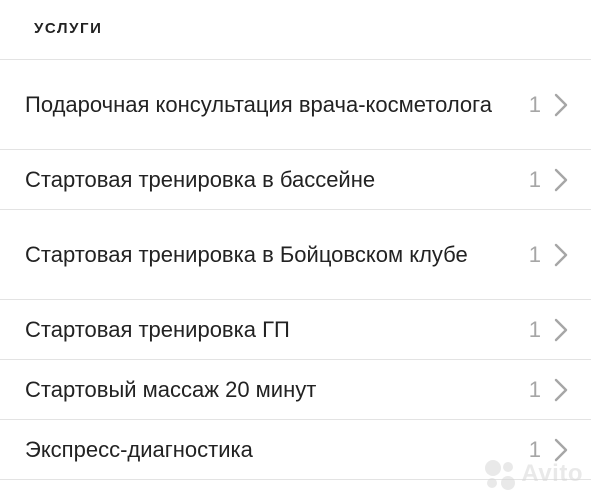 This screenshot has height=502, width=591. I want to click on service-row-pool: Стартовая тренировка в бассейне 1, so click(295, 180).